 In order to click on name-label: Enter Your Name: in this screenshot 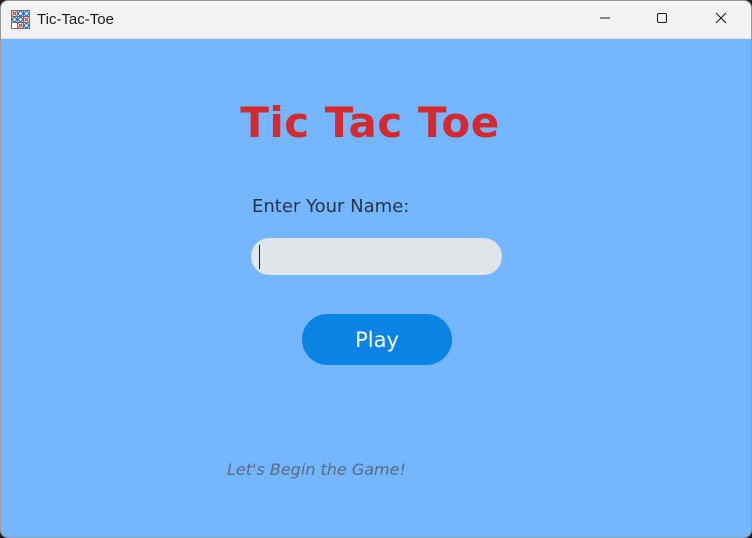, I will do `click(331, 206)`.